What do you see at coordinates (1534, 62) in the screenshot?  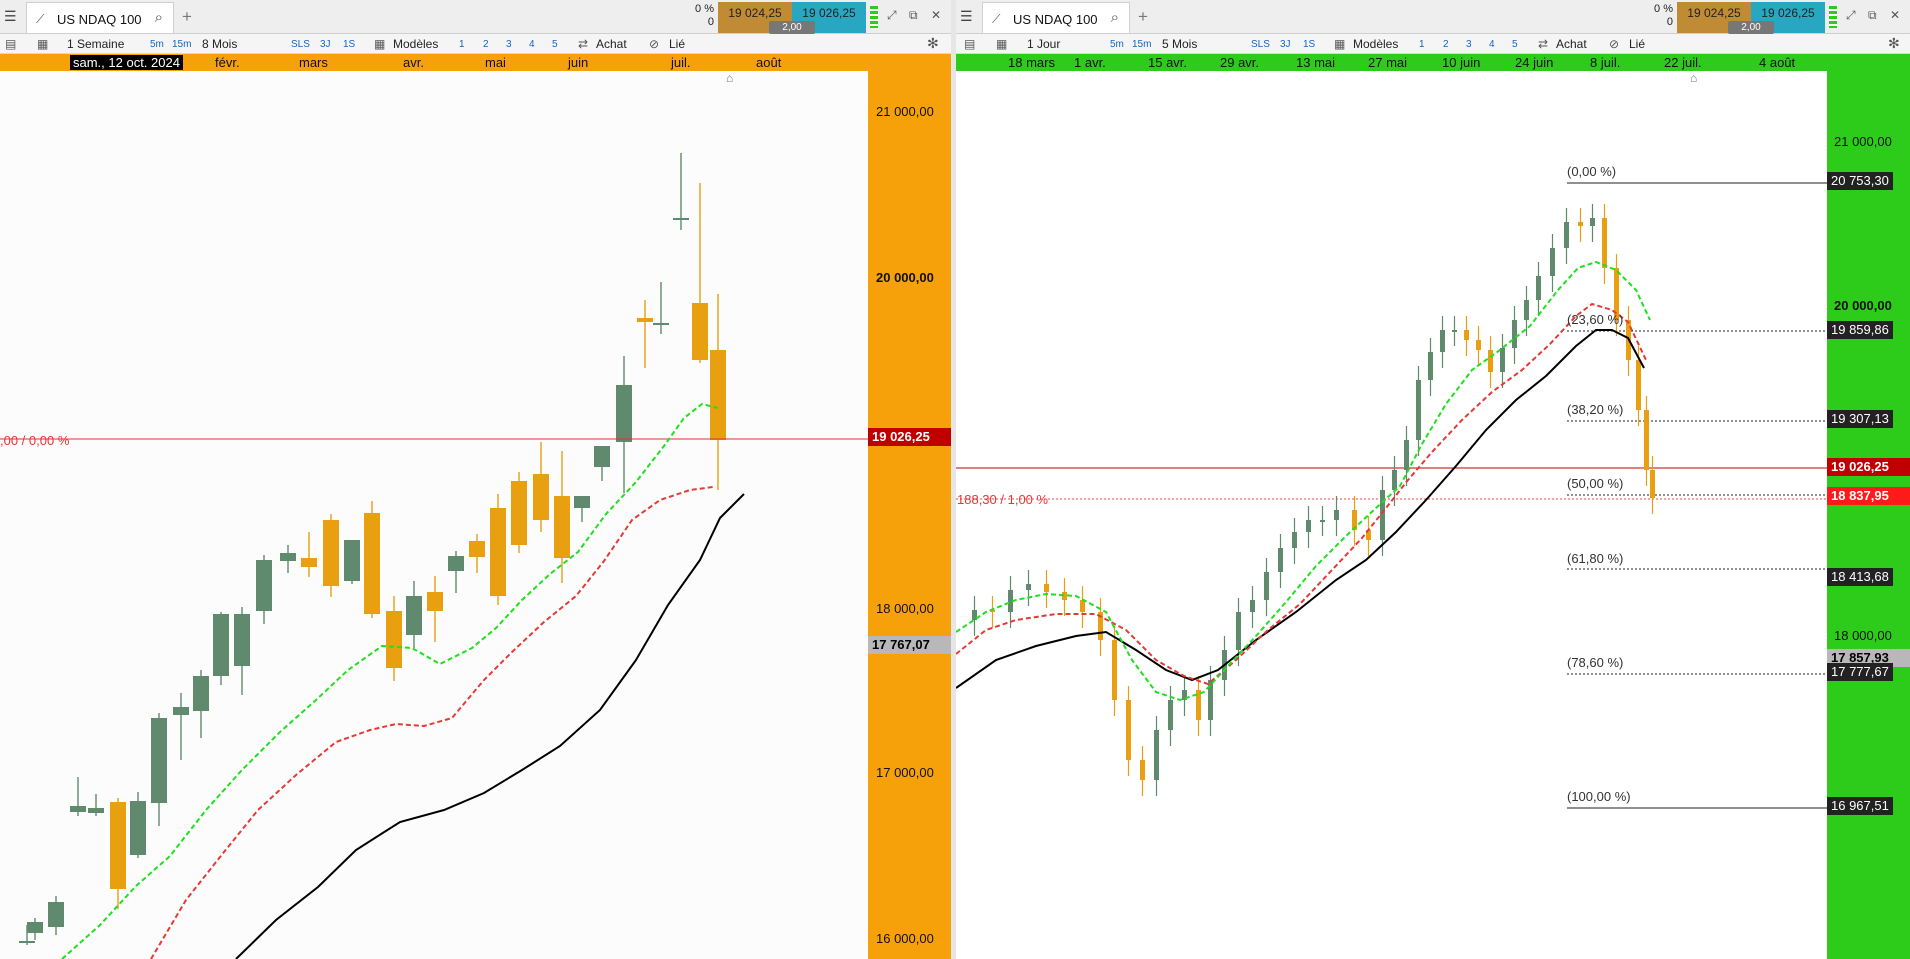 I see `time-label: 24 juin` at bounding box center [1534, 62].